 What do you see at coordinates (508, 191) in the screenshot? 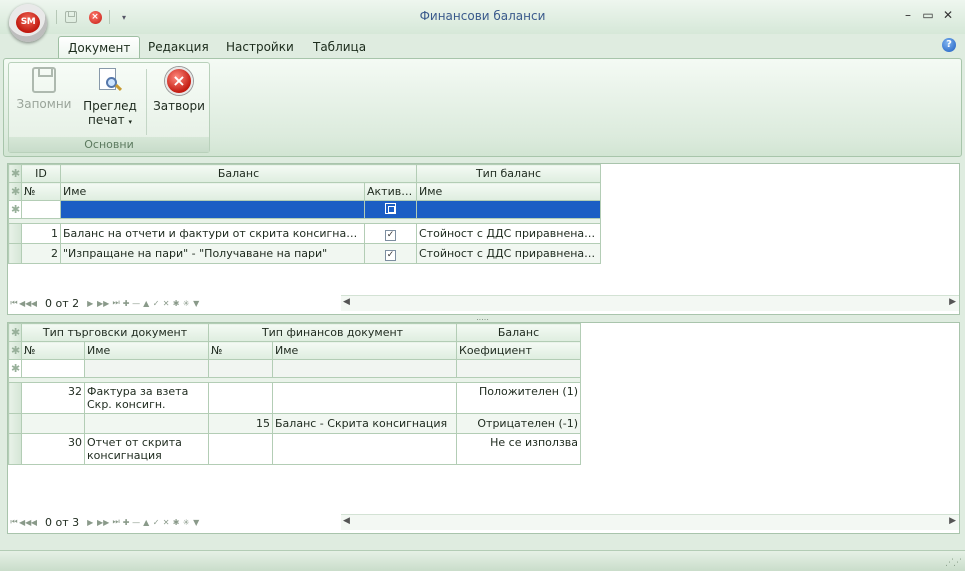
I see `column-header-type-name: Име` at bounding box center [508, 191].